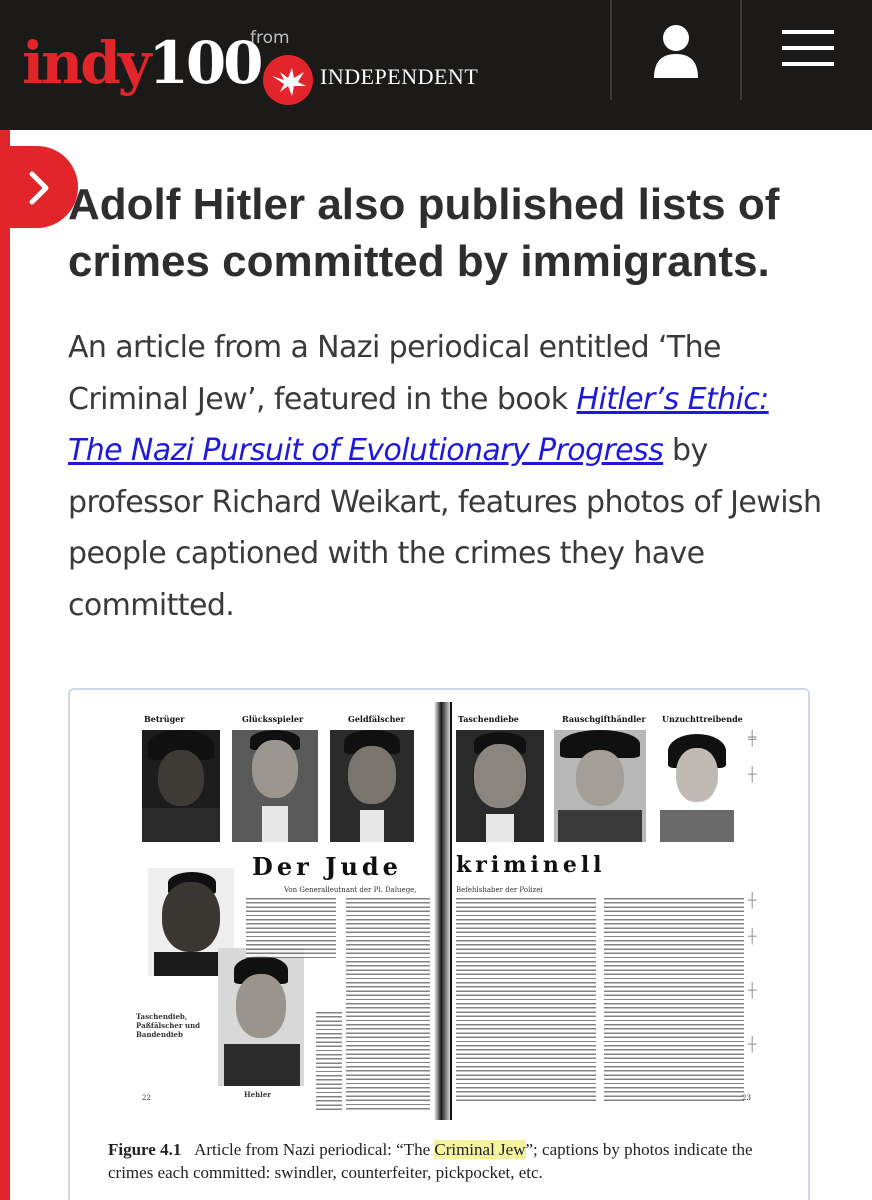 The width and height of the screenshot is (872, 1200). What do you see at coordinates (702, 719) in the screenshot?
I see `scan-caption: Unzuchttreibende` at bounding box center [702, 719].